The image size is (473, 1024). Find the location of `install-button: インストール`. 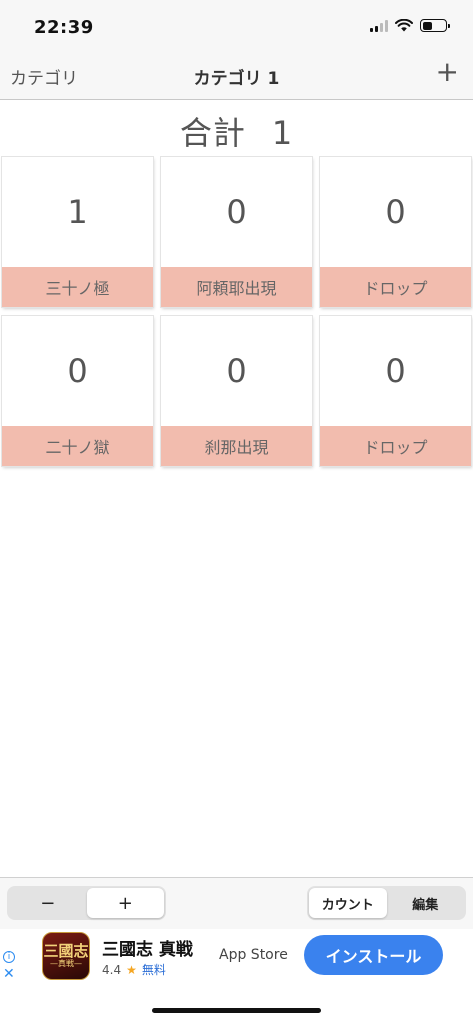

install-button: インストール is located at coordinates (373, 955).